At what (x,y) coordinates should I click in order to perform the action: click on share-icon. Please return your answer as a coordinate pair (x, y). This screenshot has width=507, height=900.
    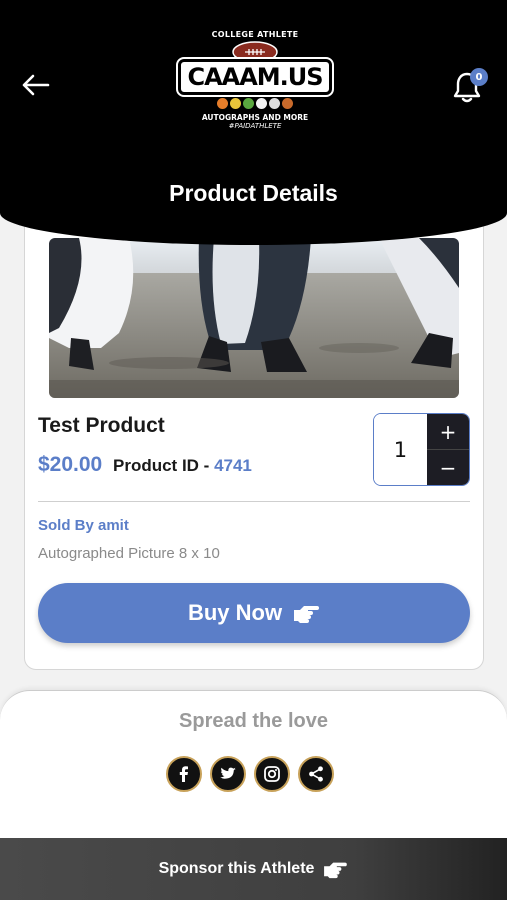
    Looking at the image, I should click on (316, 774).